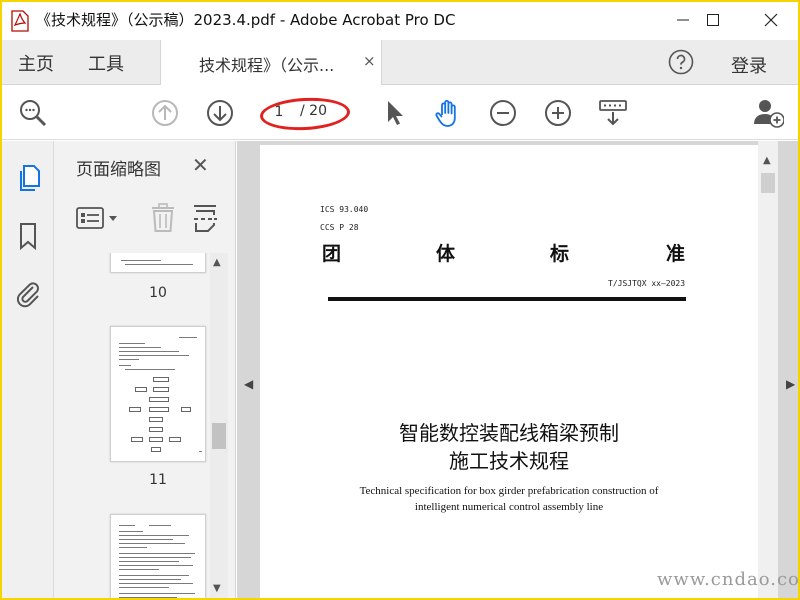  Describe the element at coordinates (647, 283) in the screenshot. I see `standard-code: T/JSJTQX xx—2023` at that location.